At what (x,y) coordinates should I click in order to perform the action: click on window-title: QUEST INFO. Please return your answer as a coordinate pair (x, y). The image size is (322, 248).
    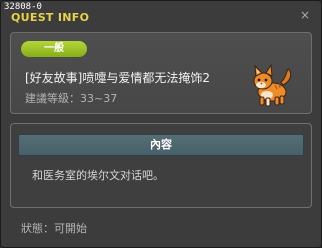
    Looking at the image, I should click on (50, 17).